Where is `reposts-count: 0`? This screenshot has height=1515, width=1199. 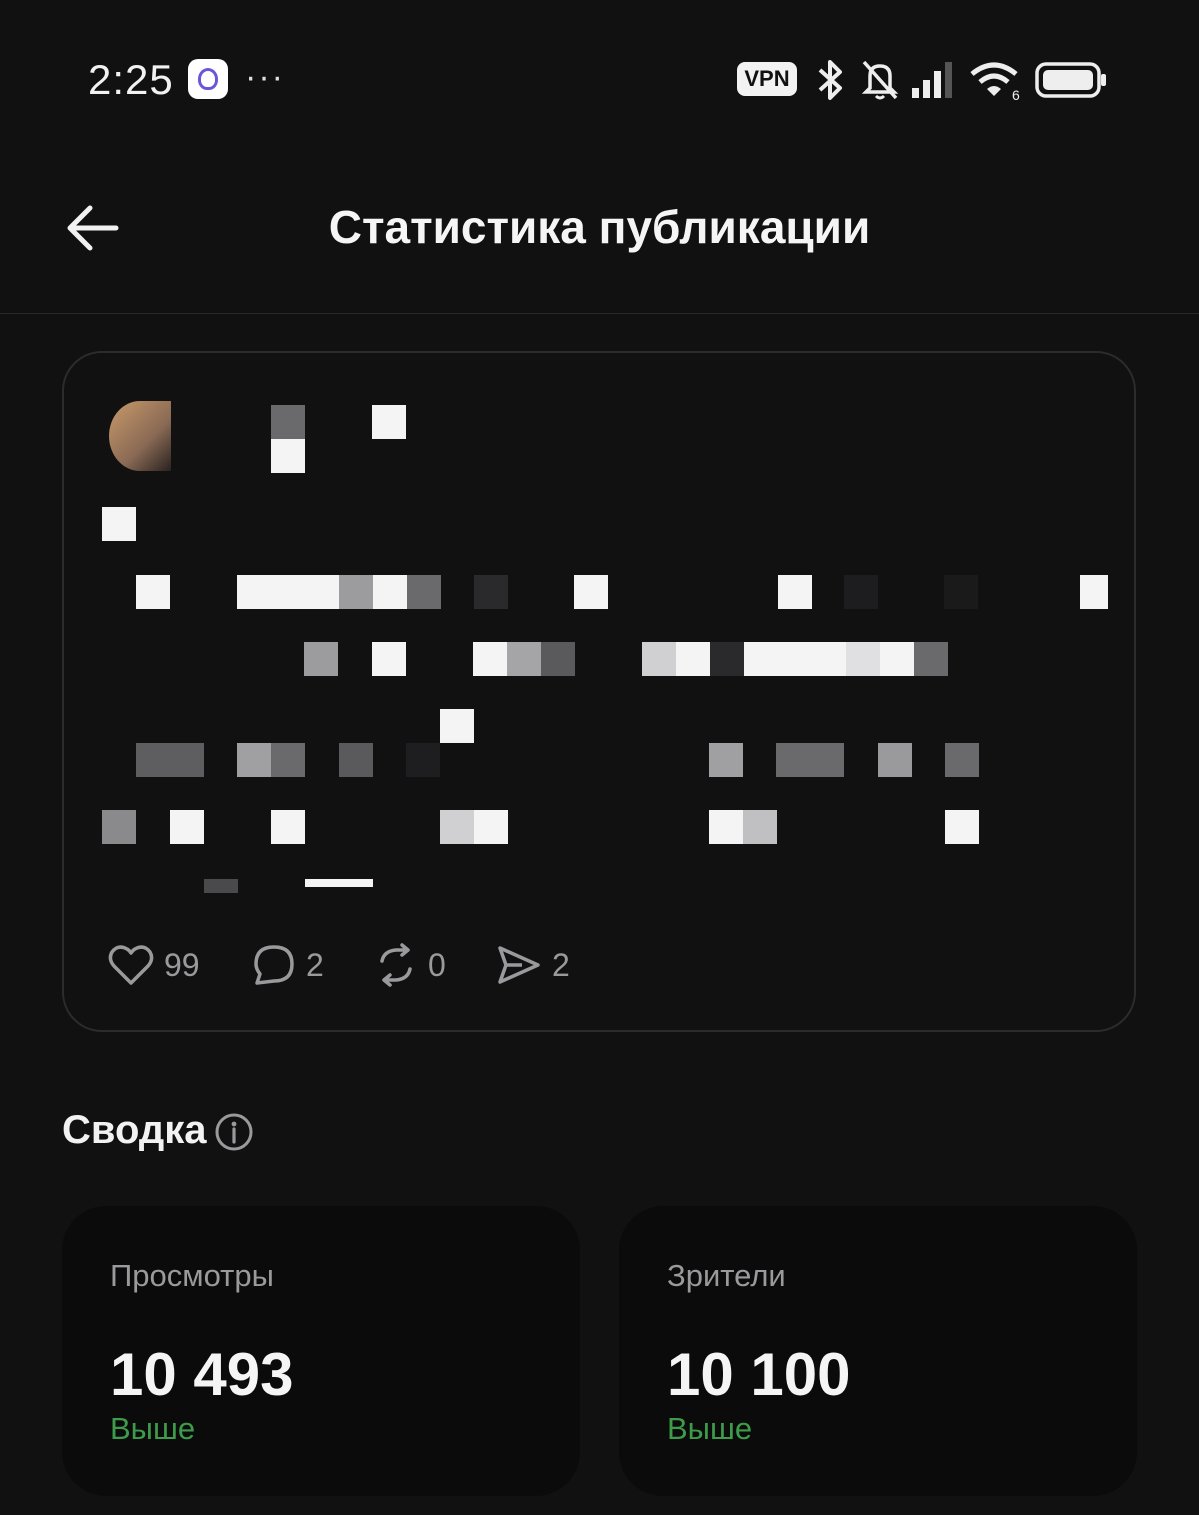 reposts-count: 0 is located at coordinates (437, 964).